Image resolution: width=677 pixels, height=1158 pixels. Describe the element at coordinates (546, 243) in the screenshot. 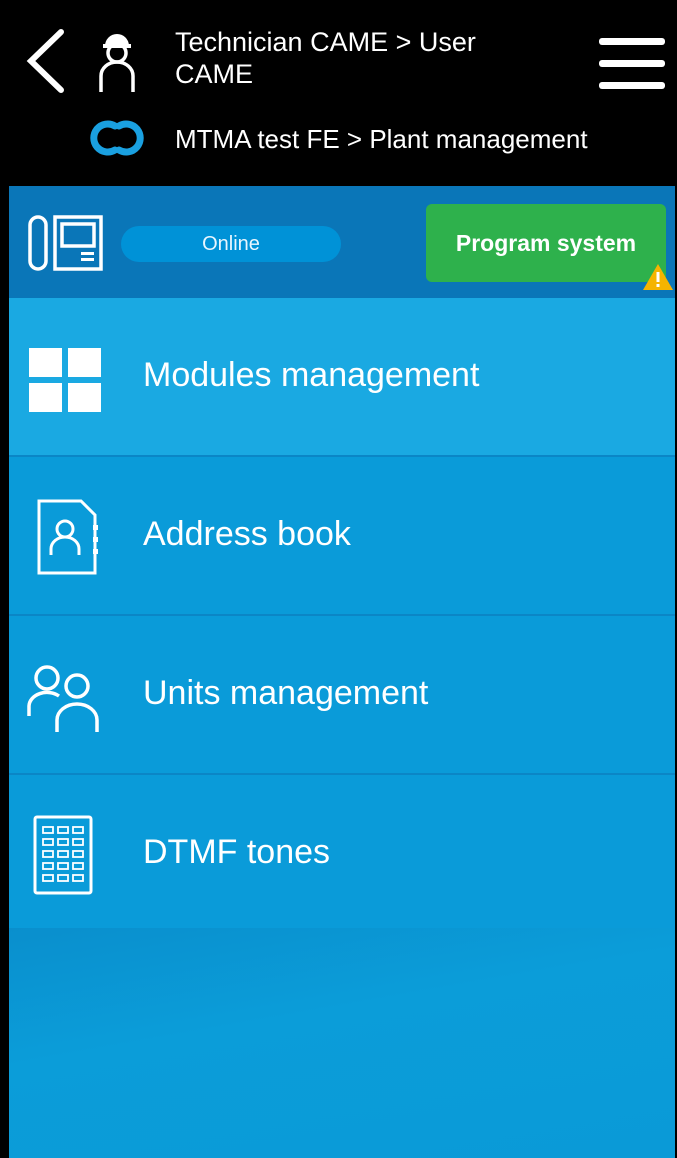

I see `program-system-button: Program system` at that location.